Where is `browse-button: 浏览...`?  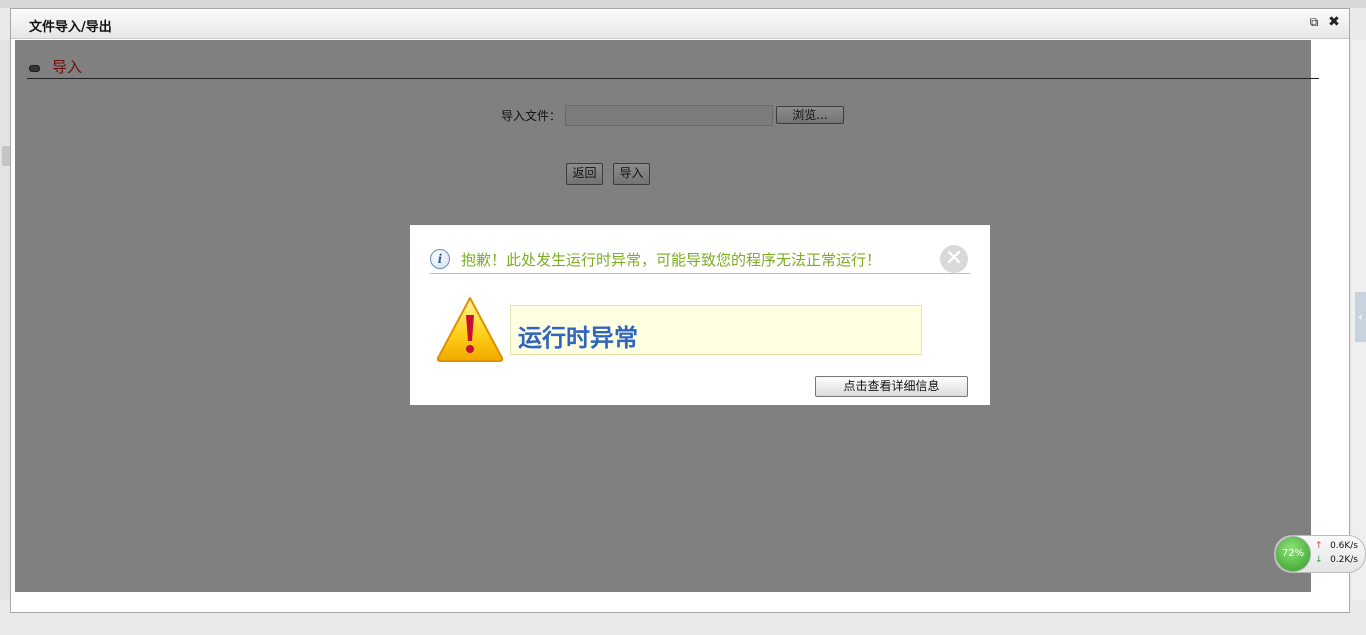
browse-button: 浏览... is located at coordinates (810, 115).